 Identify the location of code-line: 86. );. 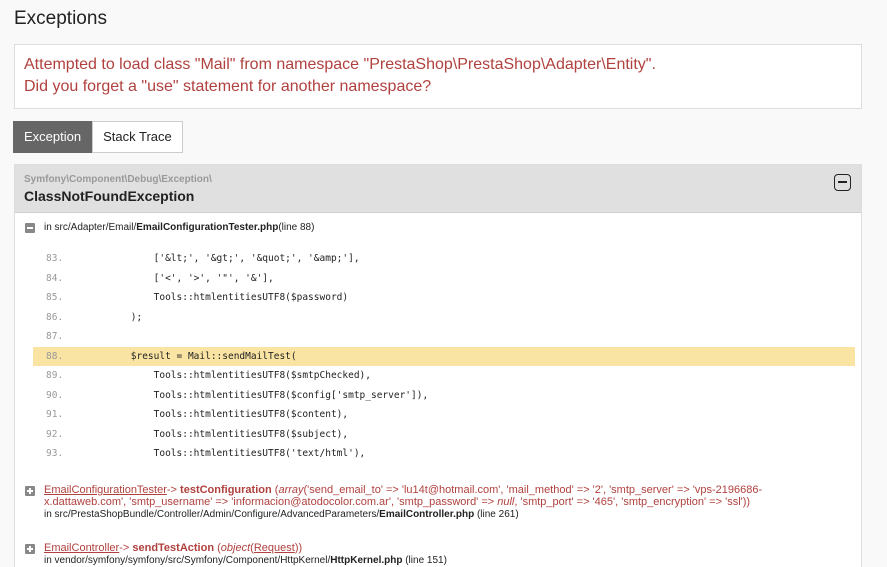
(444, 318).